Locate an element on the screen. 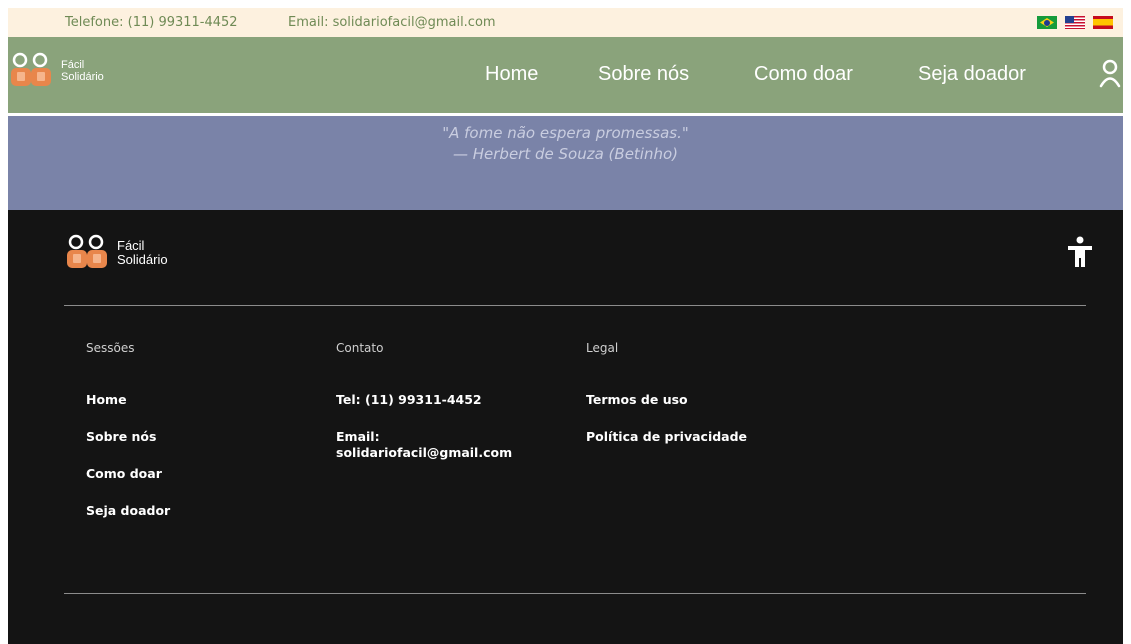 The width and height of the screenshot is (1131, 644). nav-home: Home is located at coordinates (511, 74).